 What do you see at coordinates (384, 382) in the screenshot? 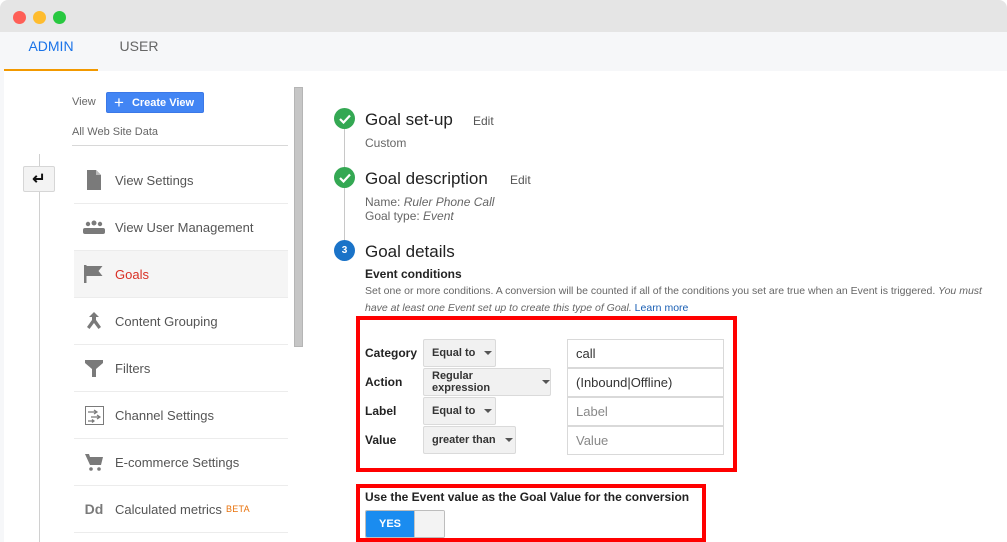
I see `condition-label-action: Action` at bounding box center [384, 382].